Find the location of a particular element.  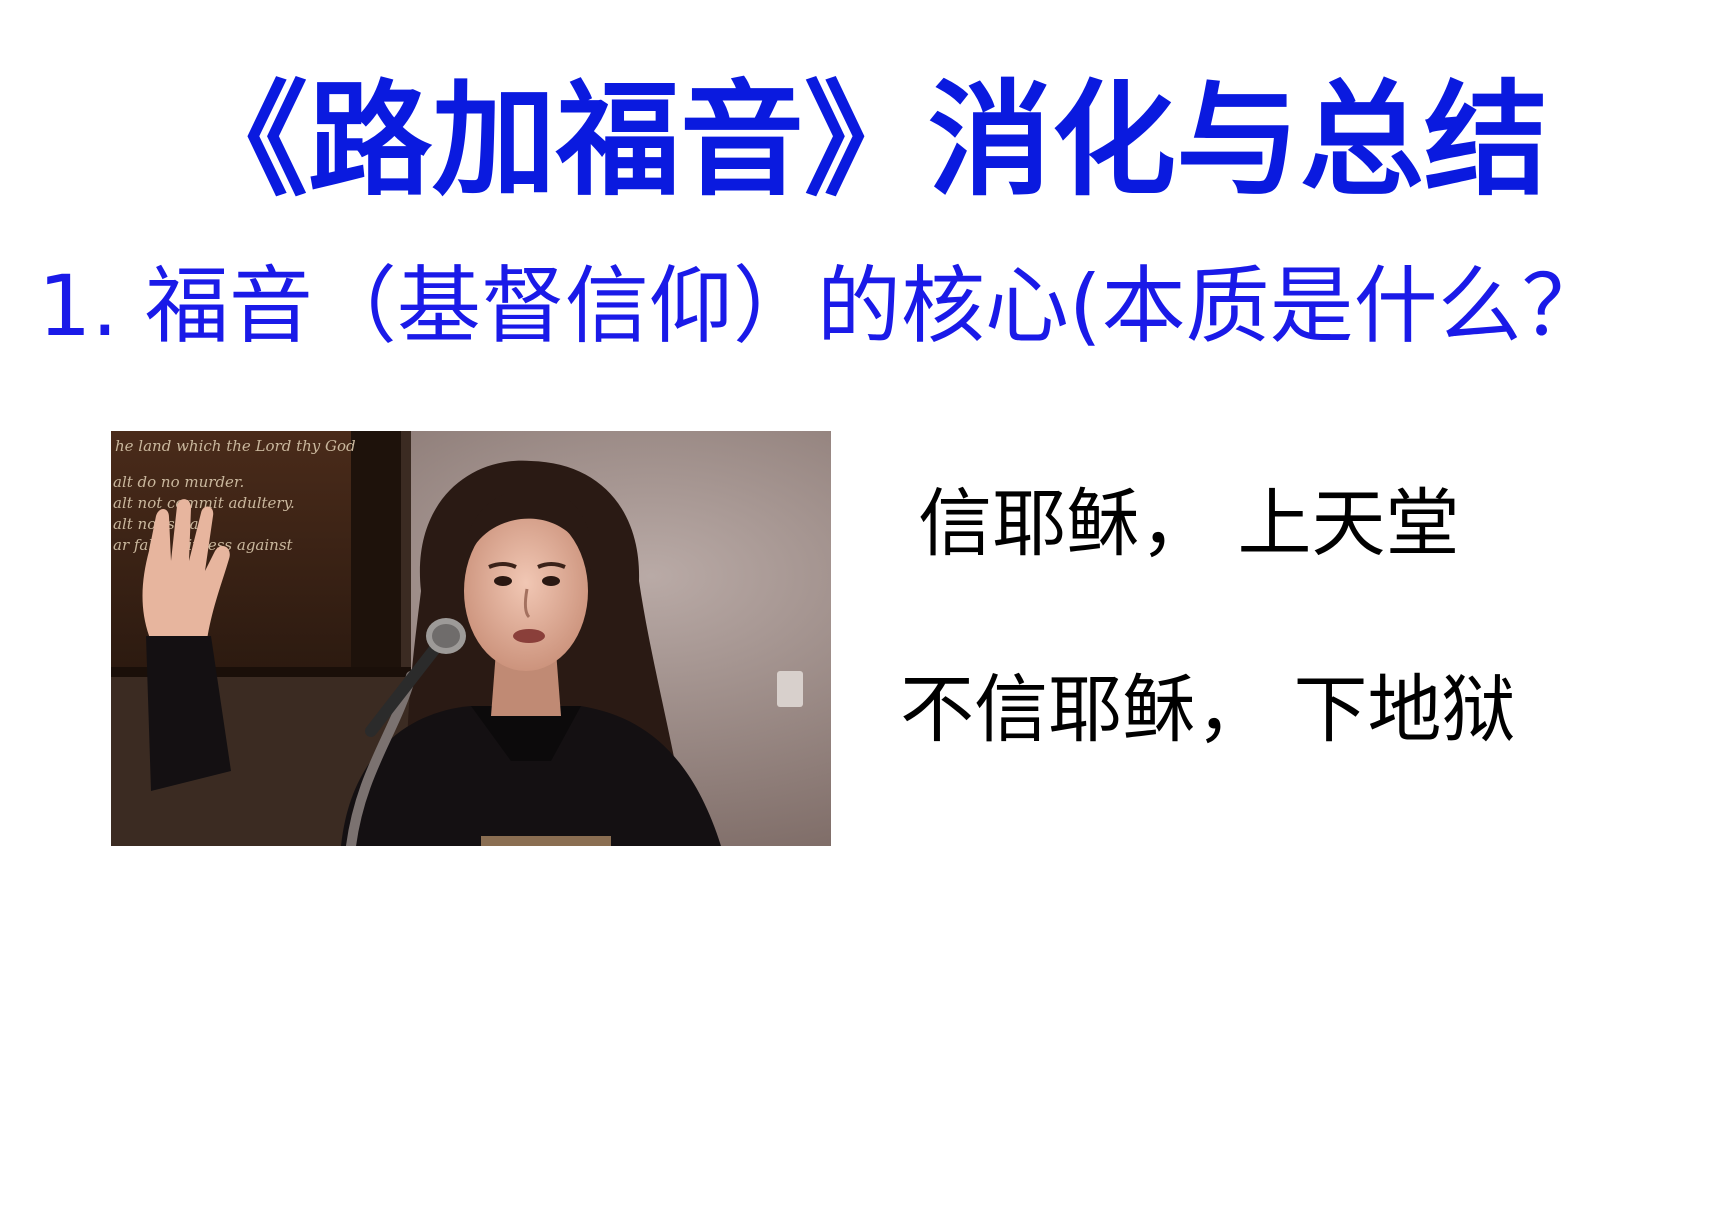

statement-not-believe: 不信耶稣， 下地狱 is located at coordinates (1208, 710).